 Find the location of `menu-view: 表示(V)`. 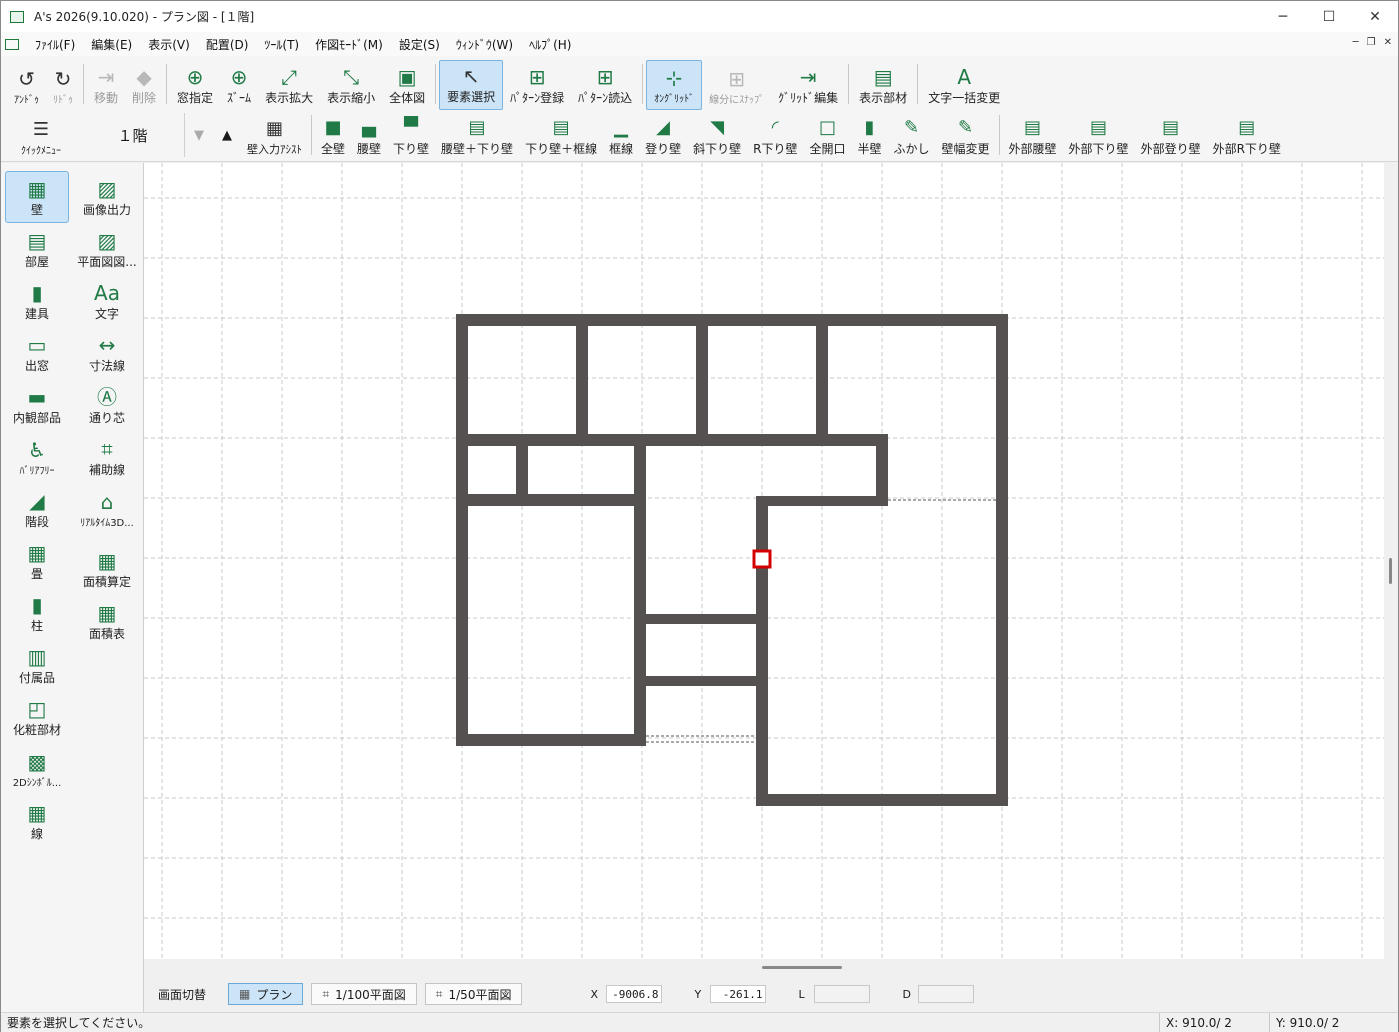

menu-view: 表示(V) is located at coordinates (169, 44).